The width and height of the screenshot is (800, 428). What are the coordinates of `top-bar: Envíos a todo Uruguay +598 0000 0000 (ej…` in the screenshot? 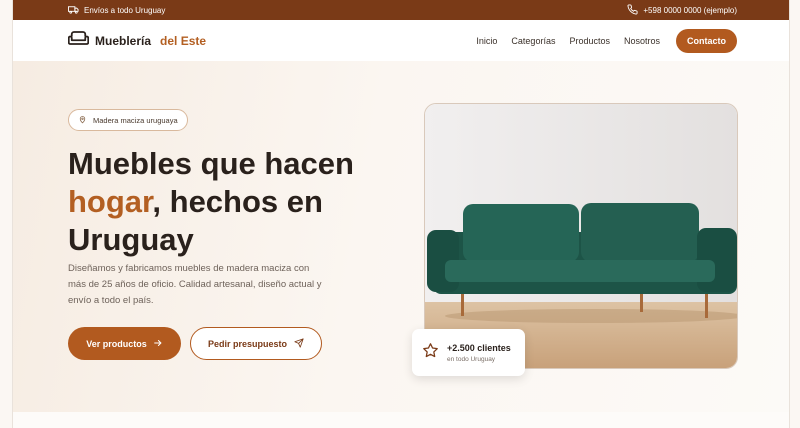 It's located at (401, 10).